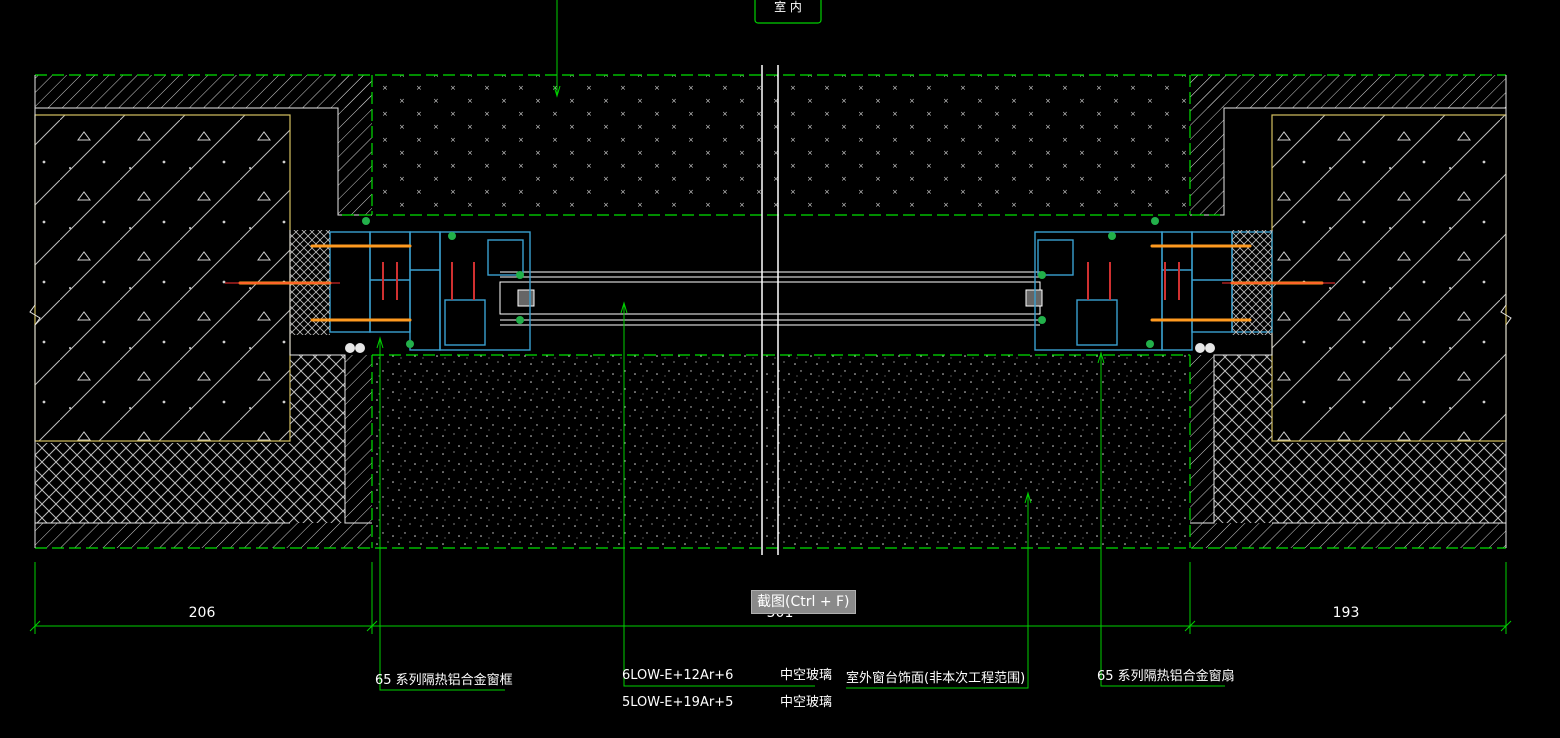  Describe the element at coordinates (410, 285) in the screenshot. I see `aluminum-frame-left` at that location.